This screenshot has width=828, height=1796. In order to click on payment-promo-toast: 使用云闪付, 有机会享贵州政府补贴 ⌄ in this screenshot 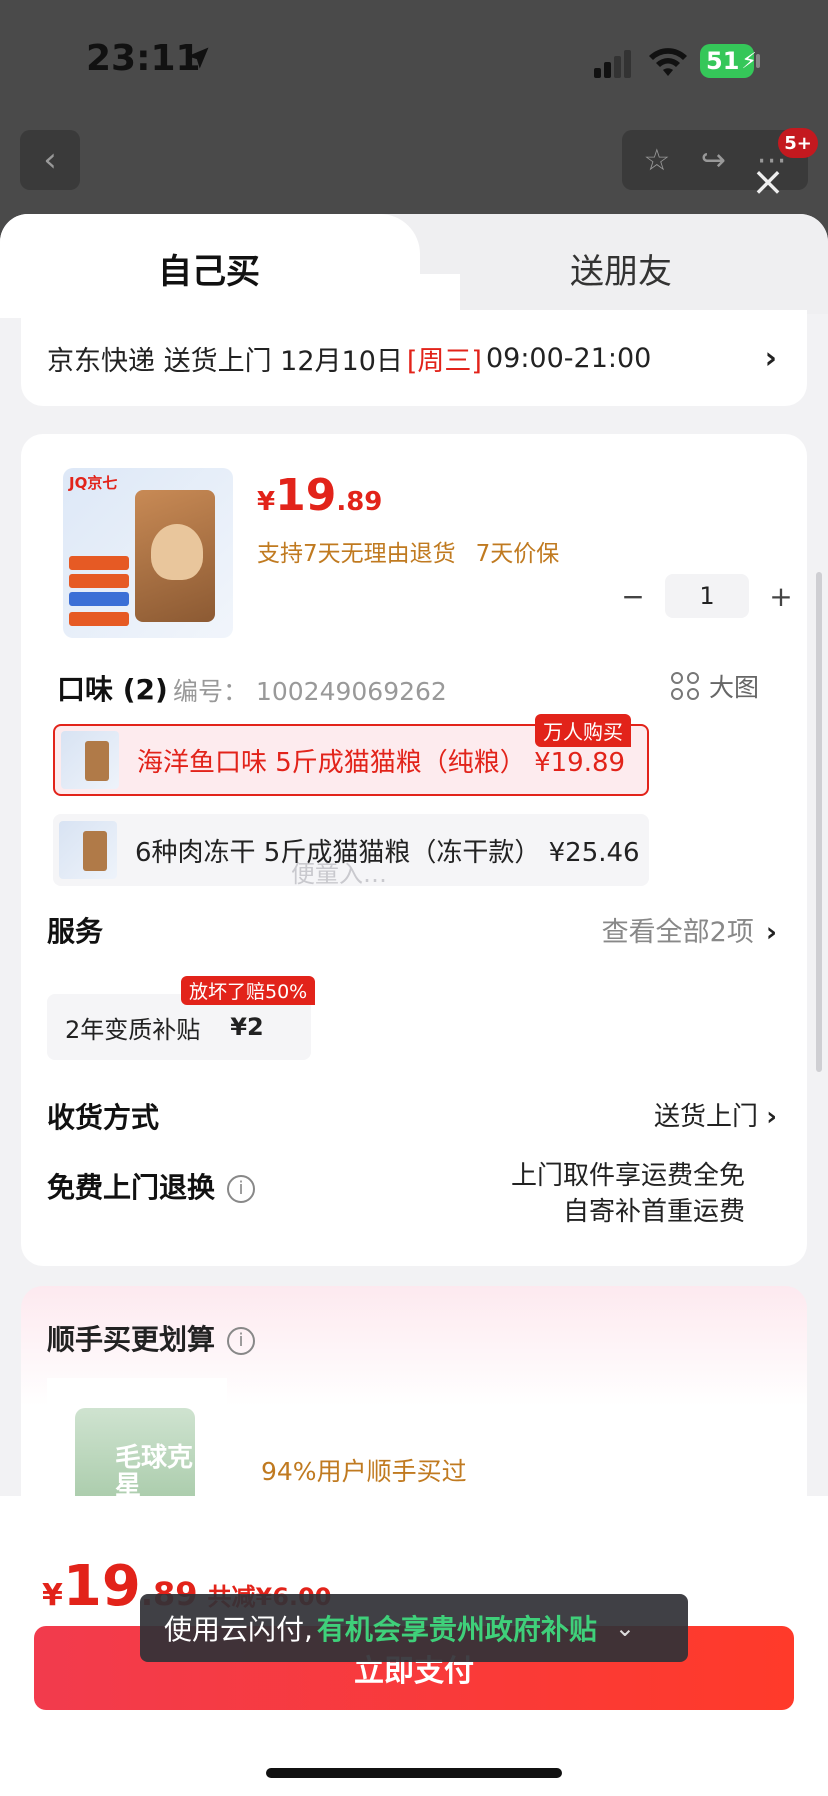, I will do `click(414, 1628)`.